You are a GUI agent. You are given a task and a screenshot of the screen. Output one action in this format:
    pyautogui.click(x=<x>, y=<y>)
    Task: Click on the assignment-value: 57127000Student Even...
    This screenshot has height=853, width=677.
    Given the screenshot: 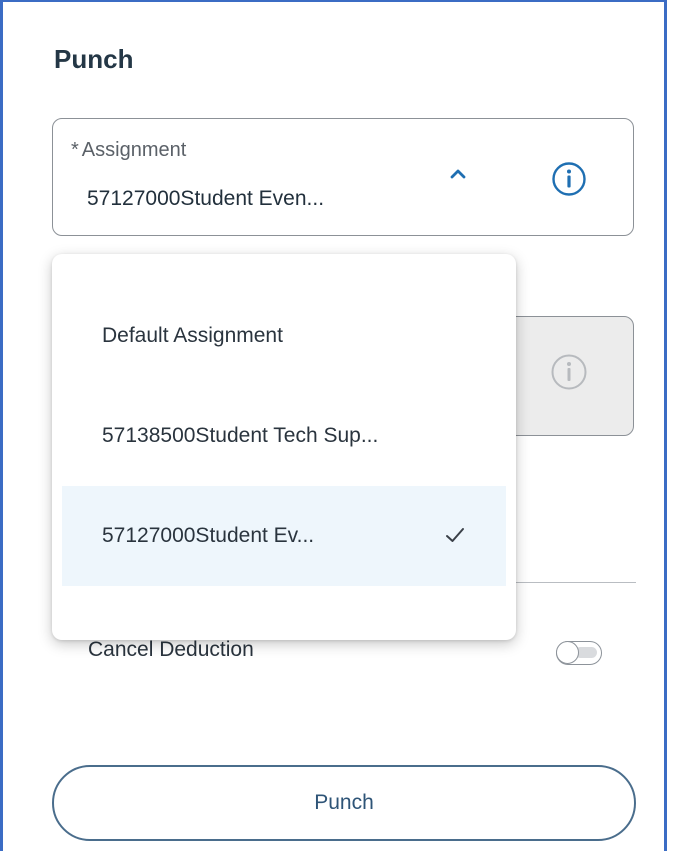 What is the action you would take?
    pyautogui.click(x=206, y=198)
    